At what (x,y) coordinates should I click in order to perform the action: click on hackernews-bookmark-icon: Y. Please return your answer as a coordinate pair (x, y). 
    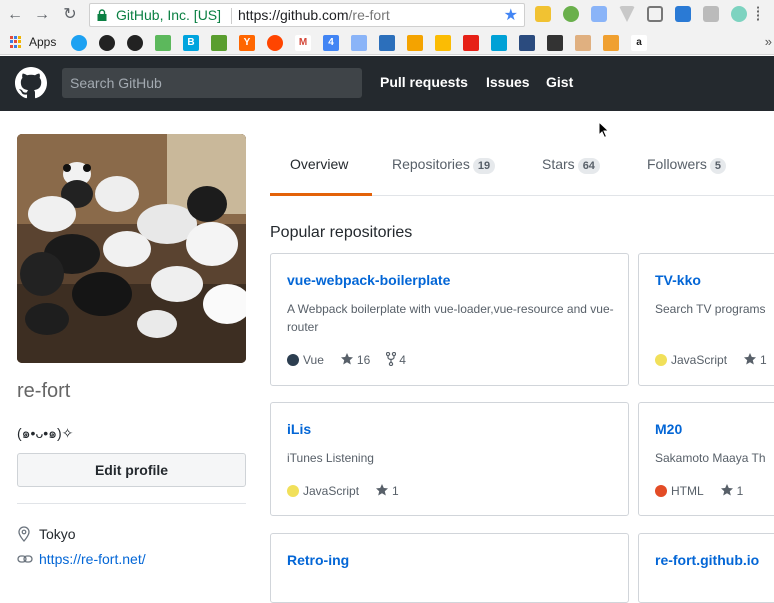
    Looking at the image, I should click on (247, 43).